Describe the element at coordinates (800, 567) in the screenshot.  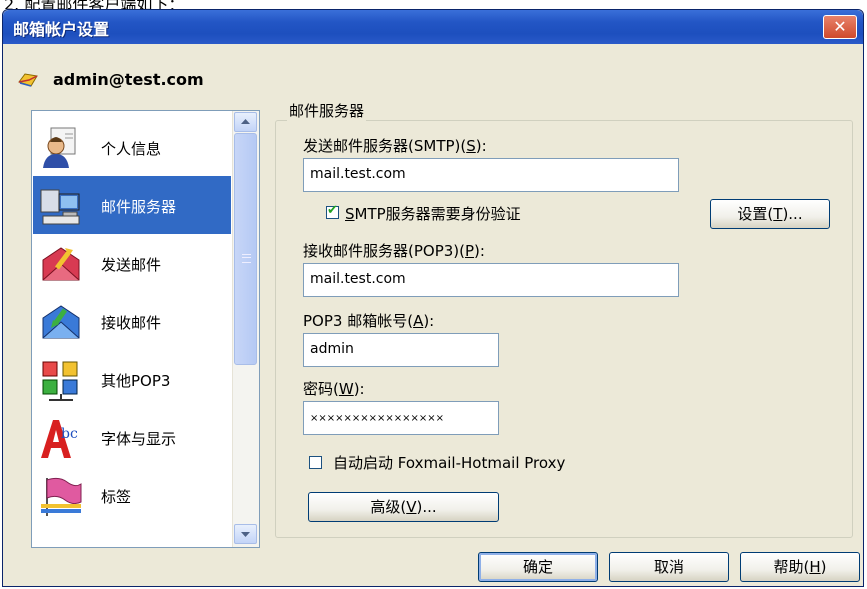
I see `help-button: 帮助(H)` at that location.